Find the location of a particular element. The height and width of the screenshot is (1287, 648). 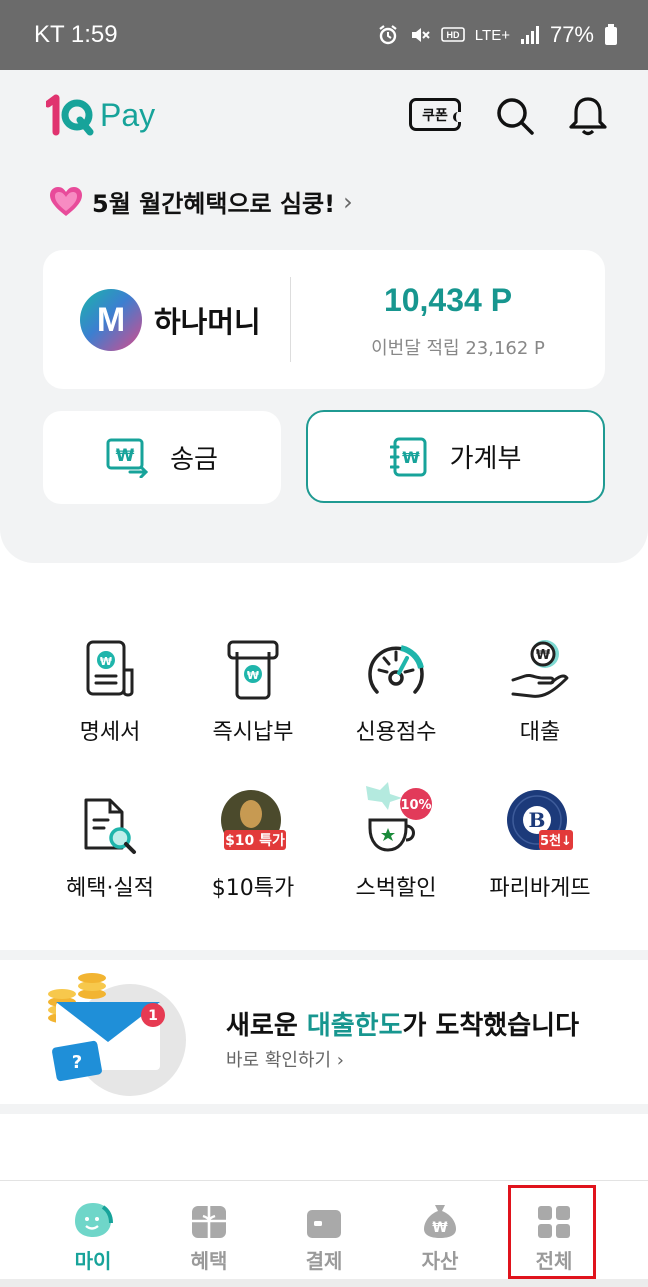

ledger-label: 가계부 is located at coordinates (485, 459).